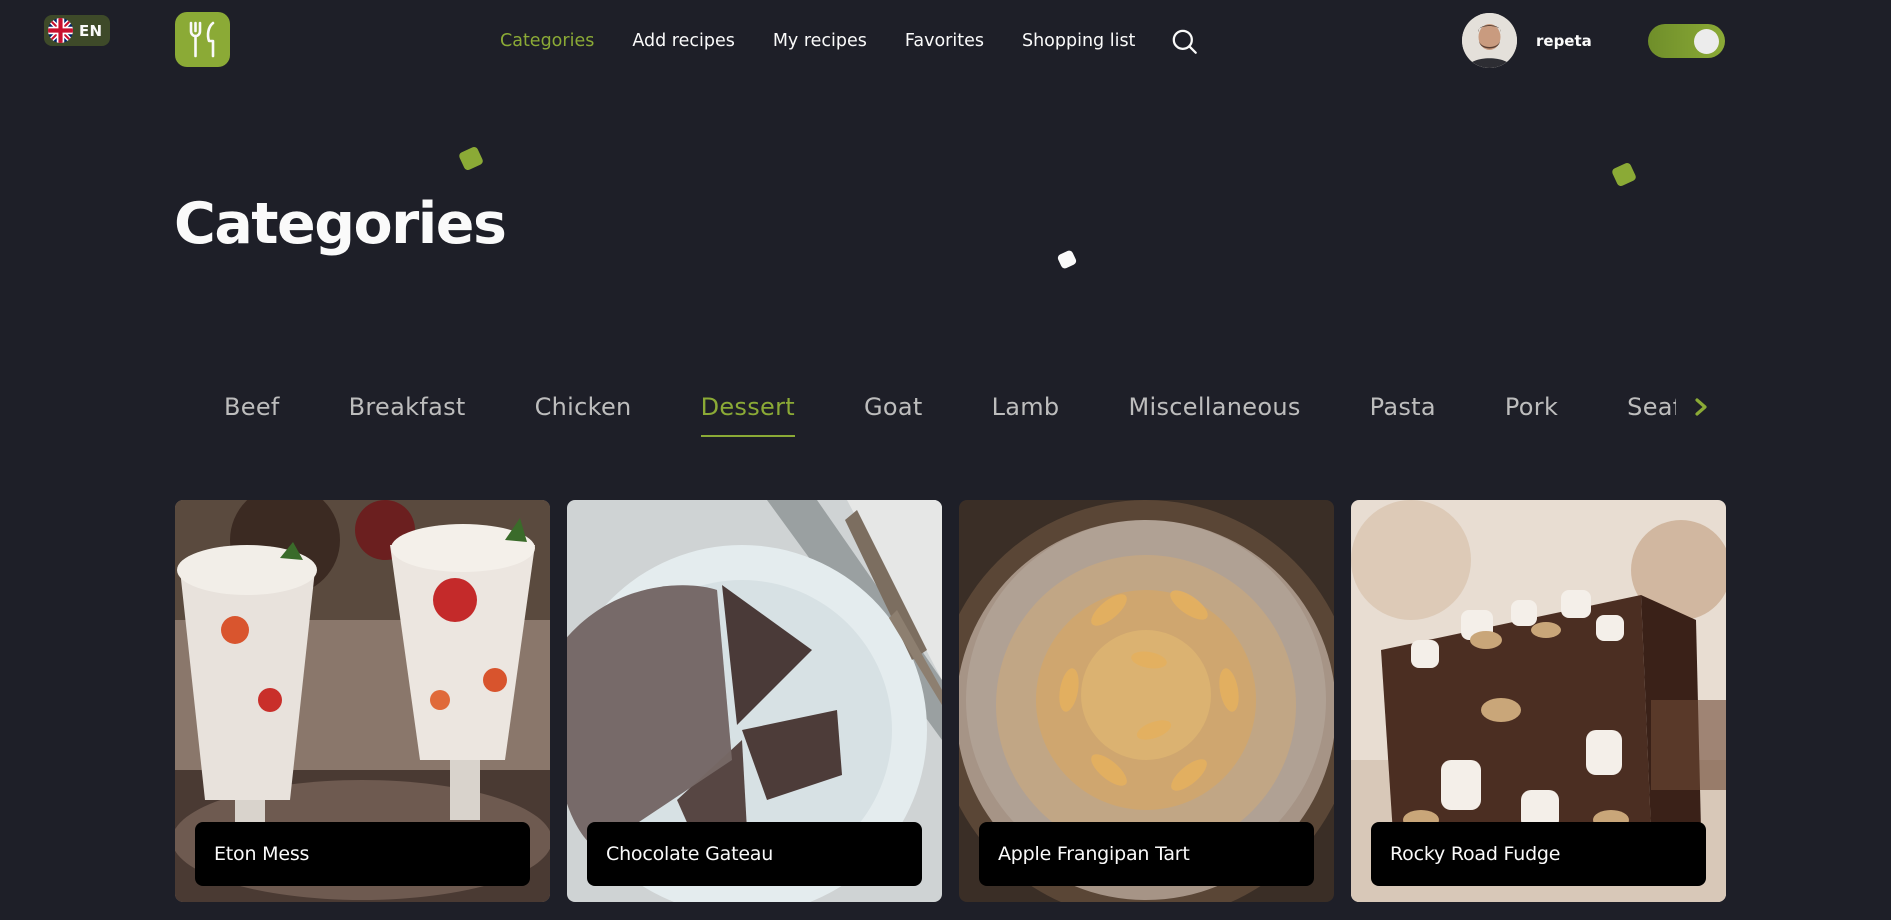 The image size is (1891, 920). I want to click on recipe-title: Eton Mess, so click(362, 854).